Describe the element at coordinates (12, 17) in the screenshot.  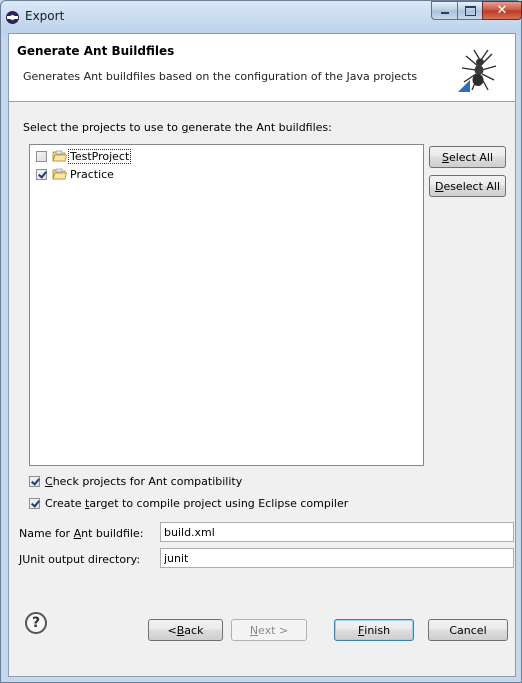
I see `eclipse-icon` at that location.